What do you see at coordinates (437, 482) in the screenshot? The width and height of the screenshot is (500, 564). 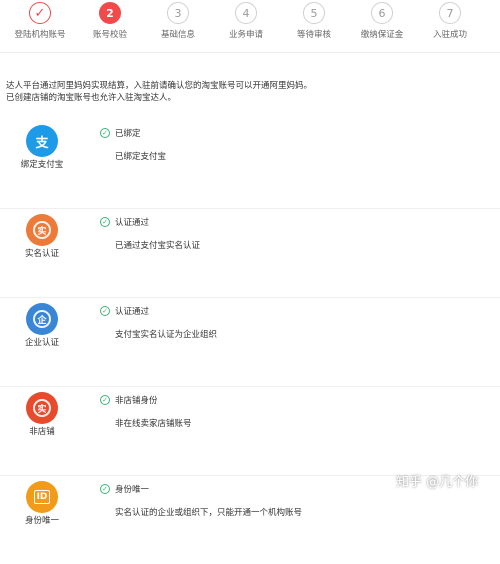 I see `zhihu-watermark: 知乎 @几个你` at bounding box center [437, 482].